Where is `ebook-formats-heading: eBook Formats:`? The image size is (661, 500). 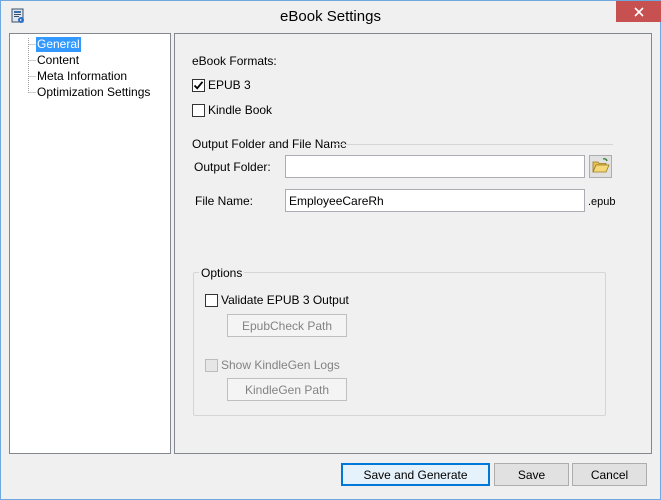 ebook-formats-heading: eBook Formats: is located at coordinates (234, 61).